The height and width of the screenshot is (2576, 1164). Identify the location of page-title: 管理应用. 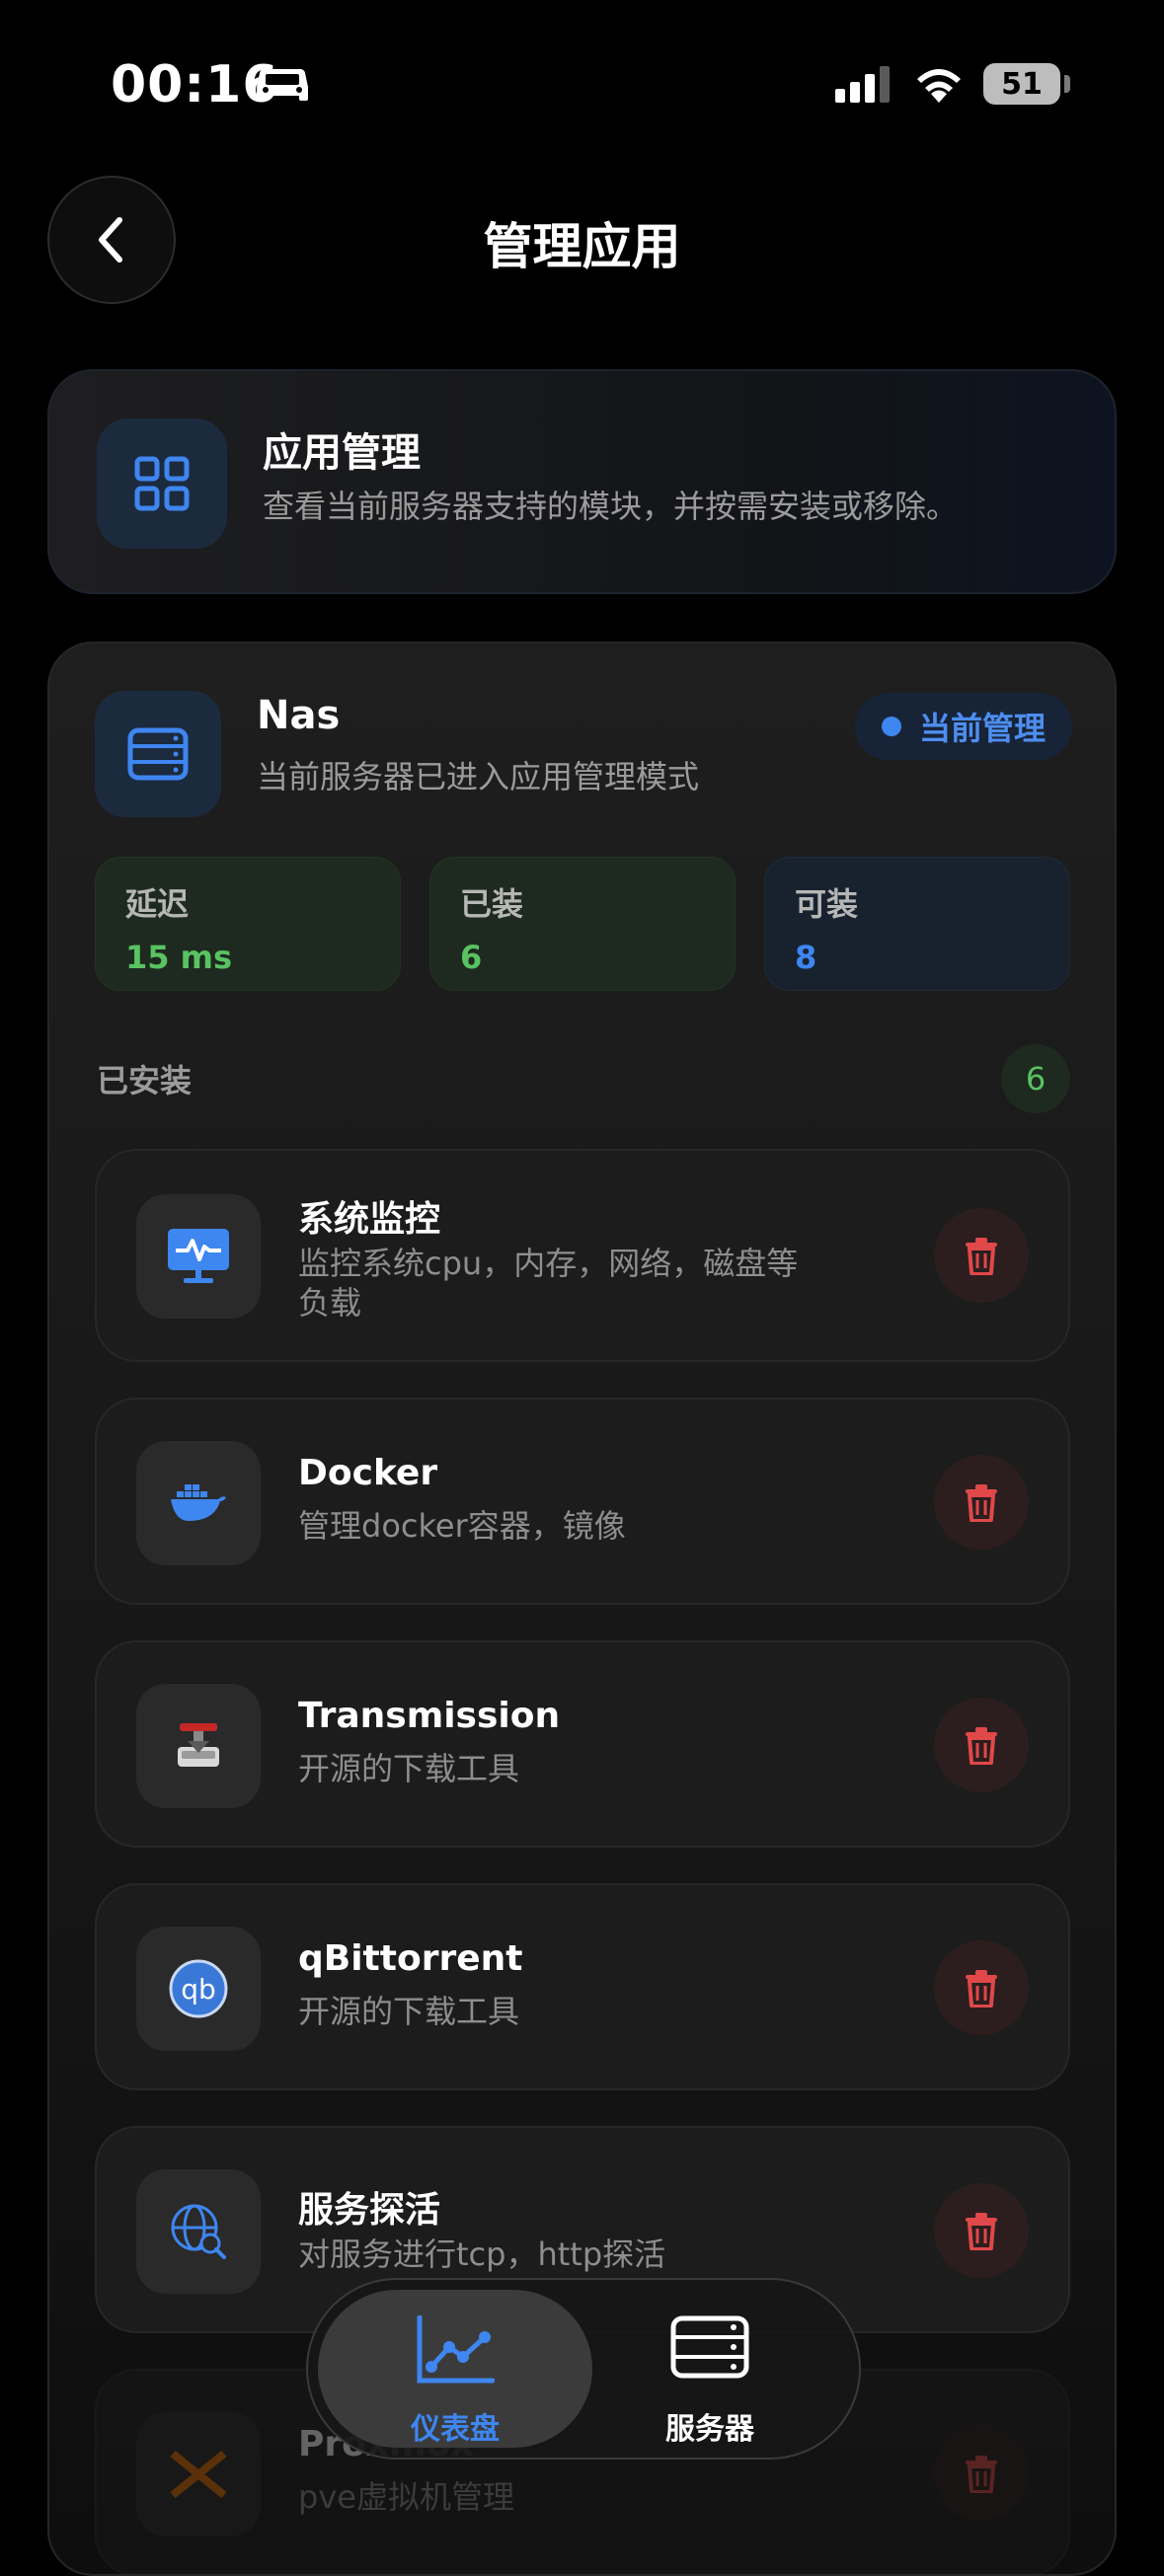
(582, 246).